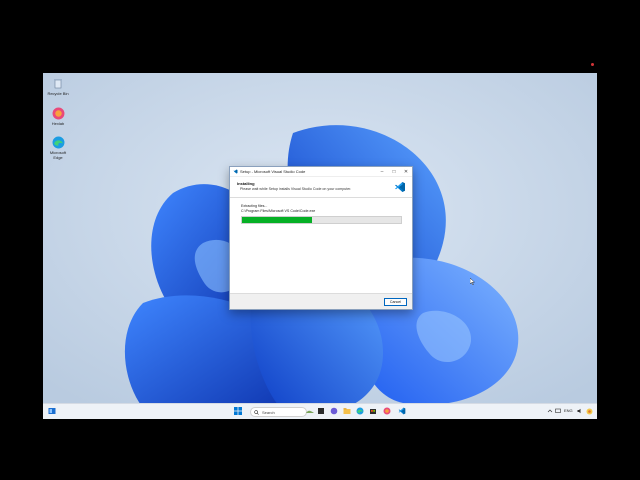 Image resolution: width=640 pixels, height=480 pixels. Describe the element at coordinates (246, 183) in the screenshot. I see `page-heading: Installing` at that location.